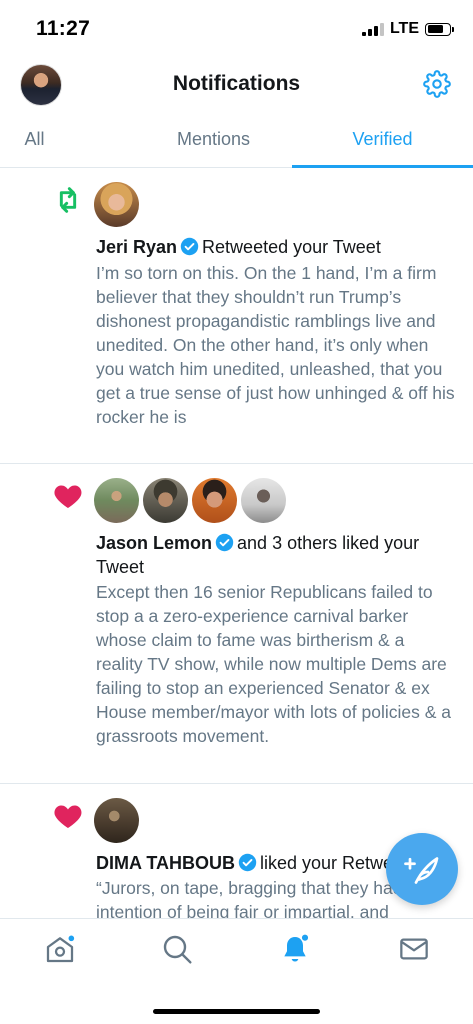 This screenshot has width=473, height=1024. What do you see at coordinates (154, 543) in the screenshot?
I see `user-name: Jason Lemon` at bounding box center [154, 543].